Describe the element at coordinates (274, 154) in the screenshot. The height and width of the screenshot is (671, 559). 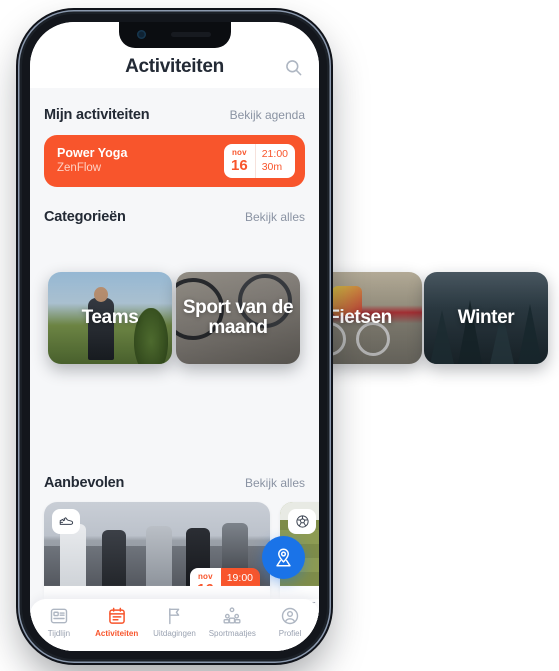
I see `start-time: 21:00` at that location.